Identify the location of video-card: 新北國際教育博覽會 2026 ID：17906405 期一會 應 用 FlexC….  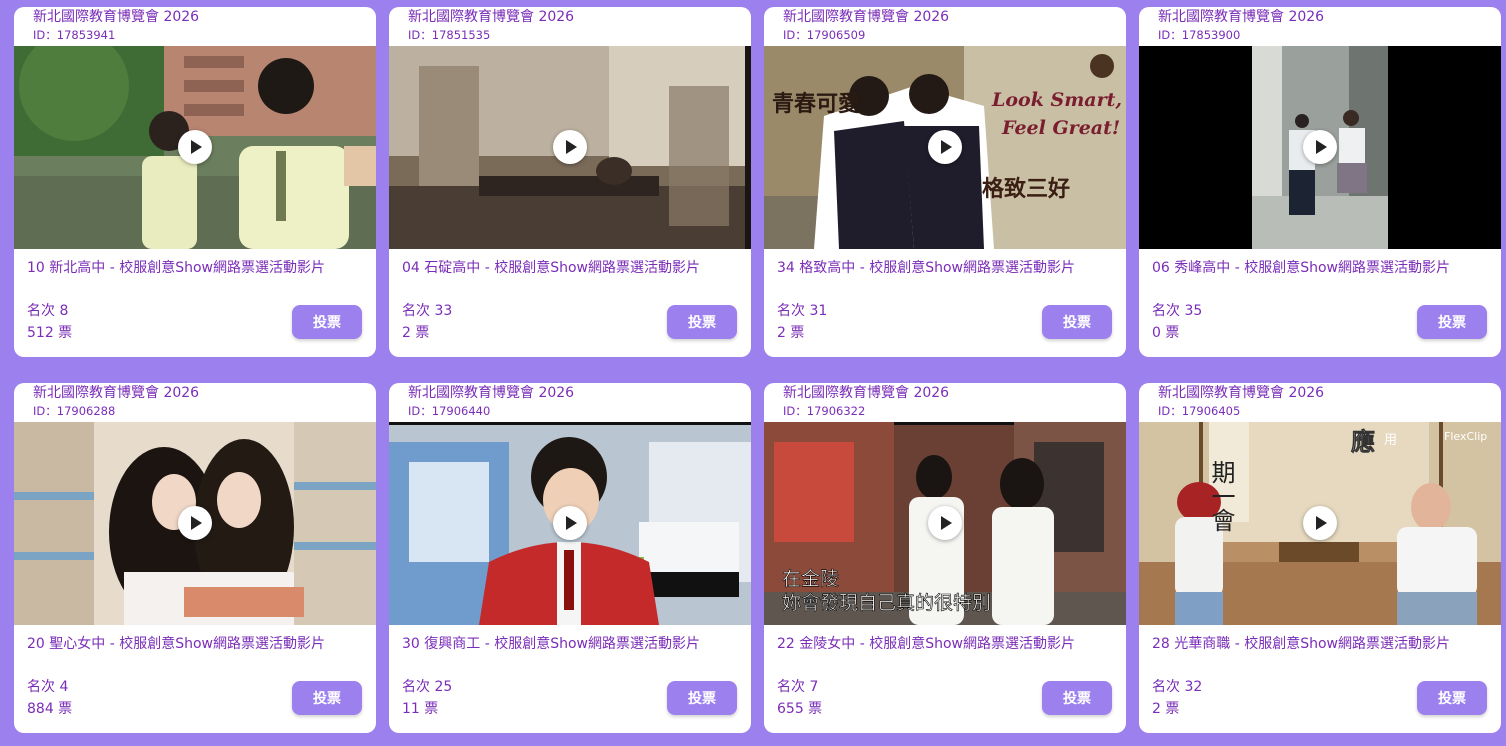
(1320, 558).